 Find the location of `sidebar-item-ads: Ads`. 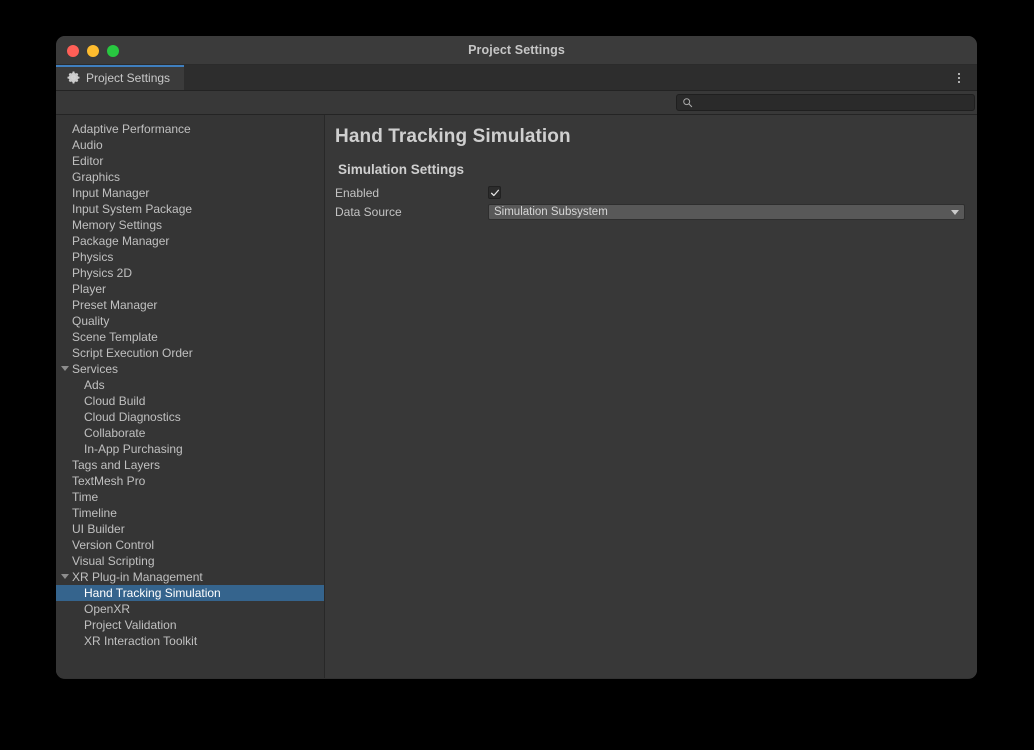

sidebar-item-ads: Ads is located at coordinates (190, 385).